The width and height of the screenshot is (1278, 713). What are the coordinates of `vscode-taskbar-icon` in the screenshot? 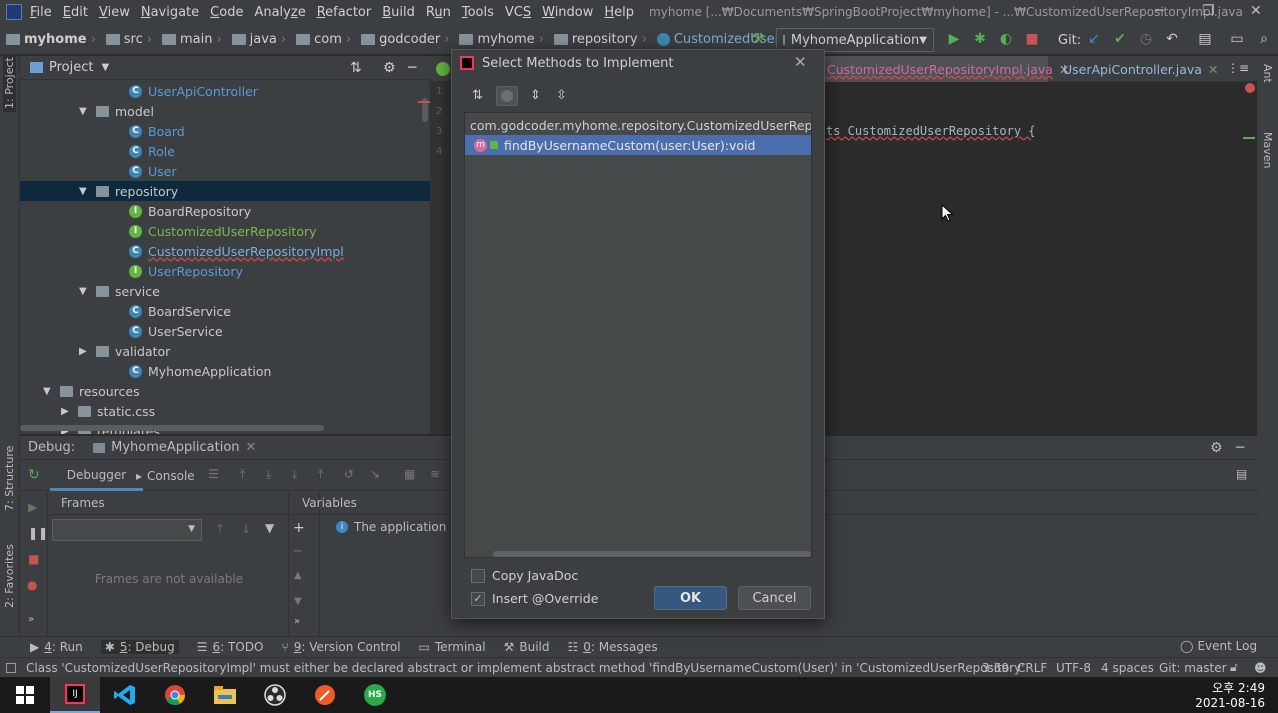 It's located at (125, 695).